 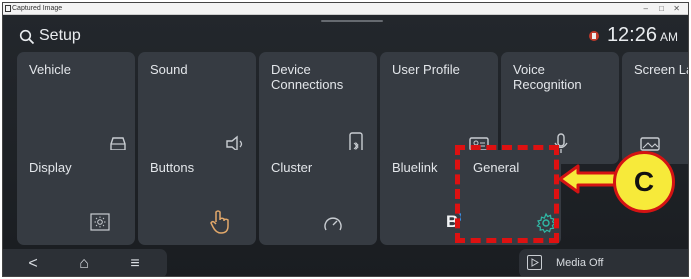 I want to click on window-title: Captured Image, so click(x=37, y=8).